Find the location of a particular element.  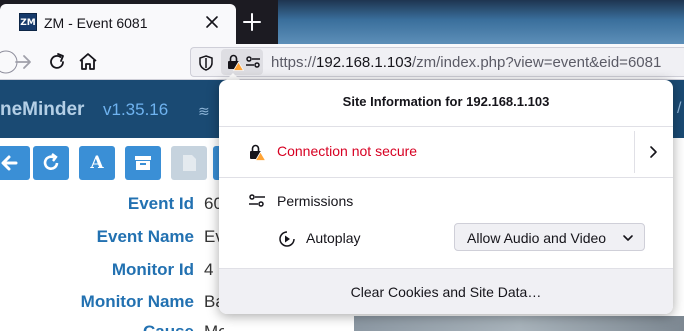

url-host: 192.168.1.103 is located at coordinates (364, 62).